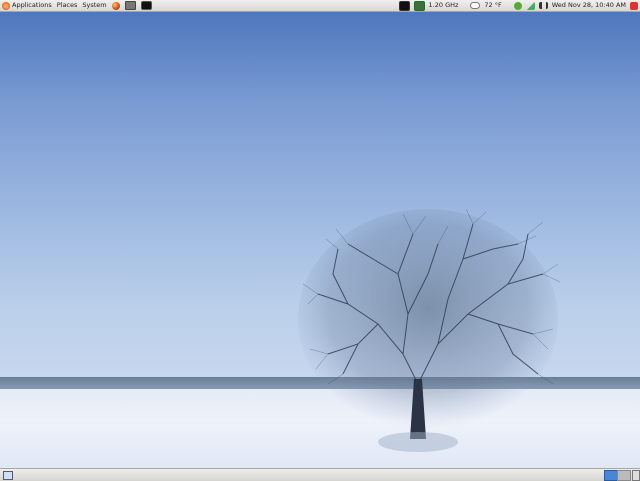  I want to click on ubuntu-logo-icon, so click(6, 5).